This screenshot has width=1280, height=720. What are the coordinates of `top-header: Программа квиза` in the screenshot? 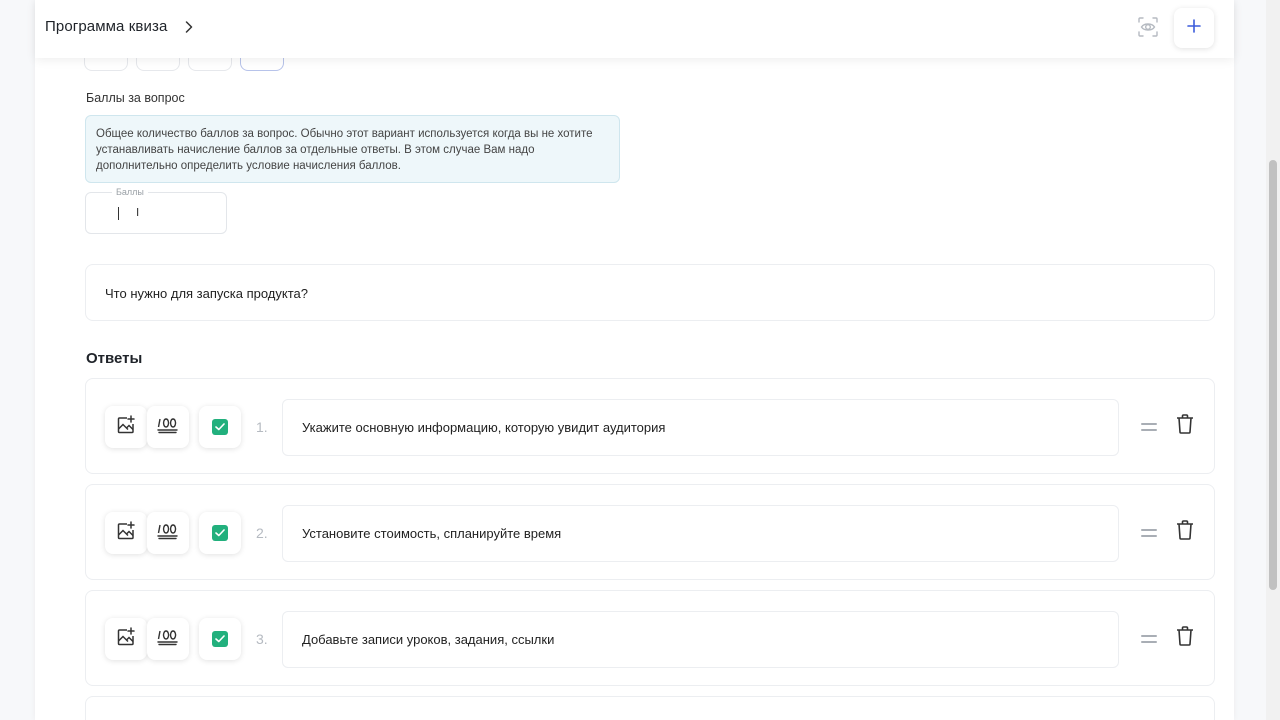 It's located at (634, 29).